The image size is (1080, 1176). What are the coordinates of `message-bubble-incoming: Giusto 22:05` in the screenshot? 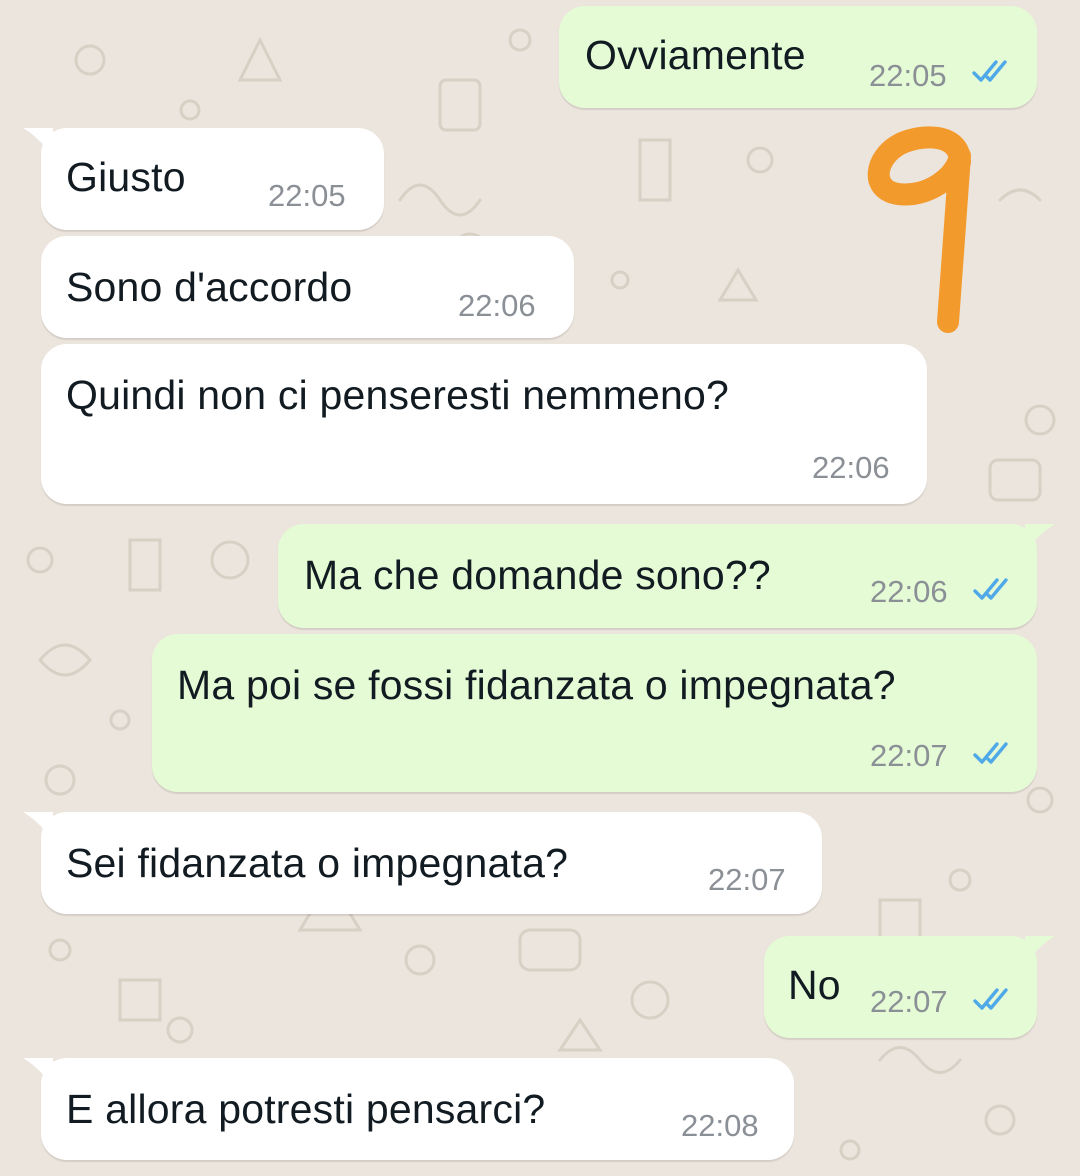 It's located at (203, 179).